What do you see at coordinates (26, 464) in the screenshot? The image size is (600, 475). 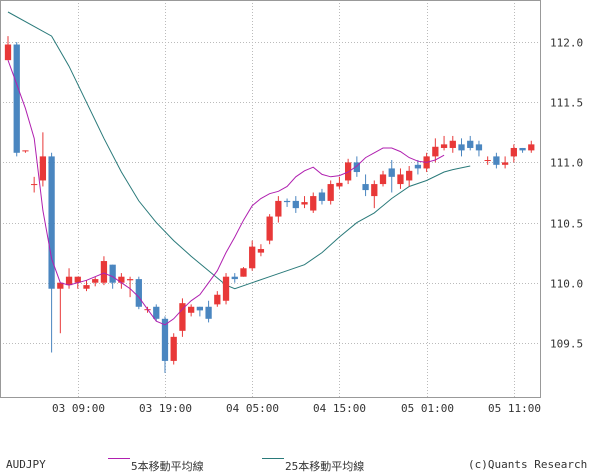 I see `symbol-label: AUDJPY` at bounding box center [26, 464].